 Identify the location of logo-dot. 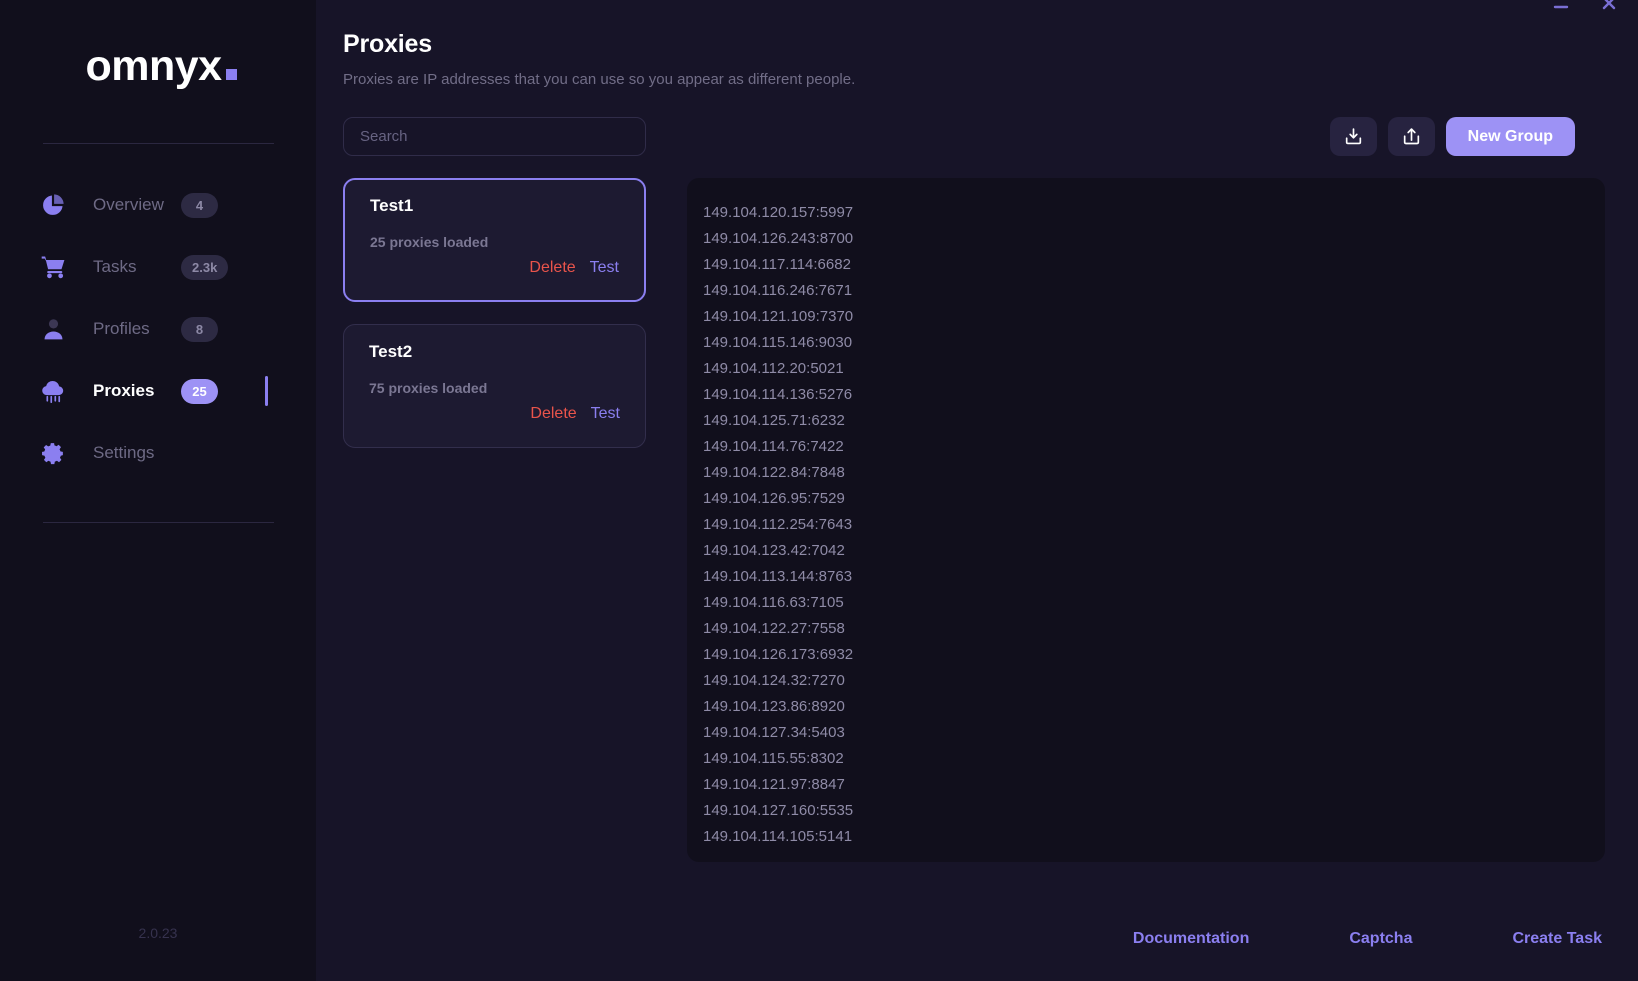
(231, 74).